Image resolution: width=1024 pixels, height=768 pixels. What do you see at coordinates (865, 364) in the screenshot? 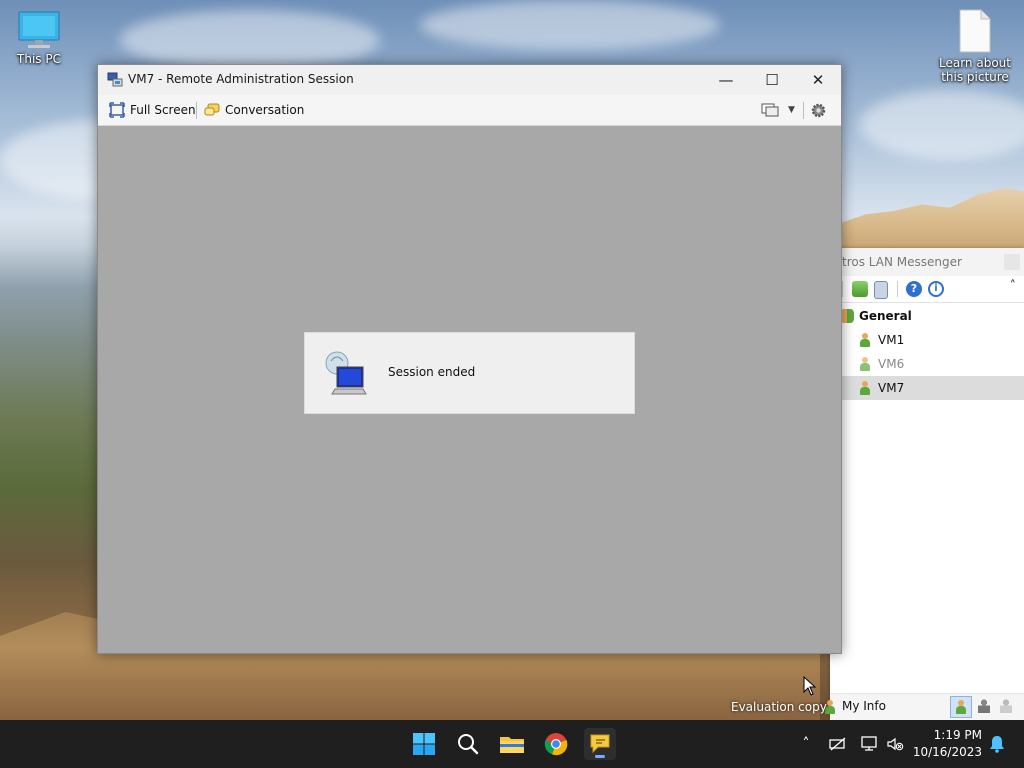
I see `user-offline-icon` at bounding box center [865, 364].